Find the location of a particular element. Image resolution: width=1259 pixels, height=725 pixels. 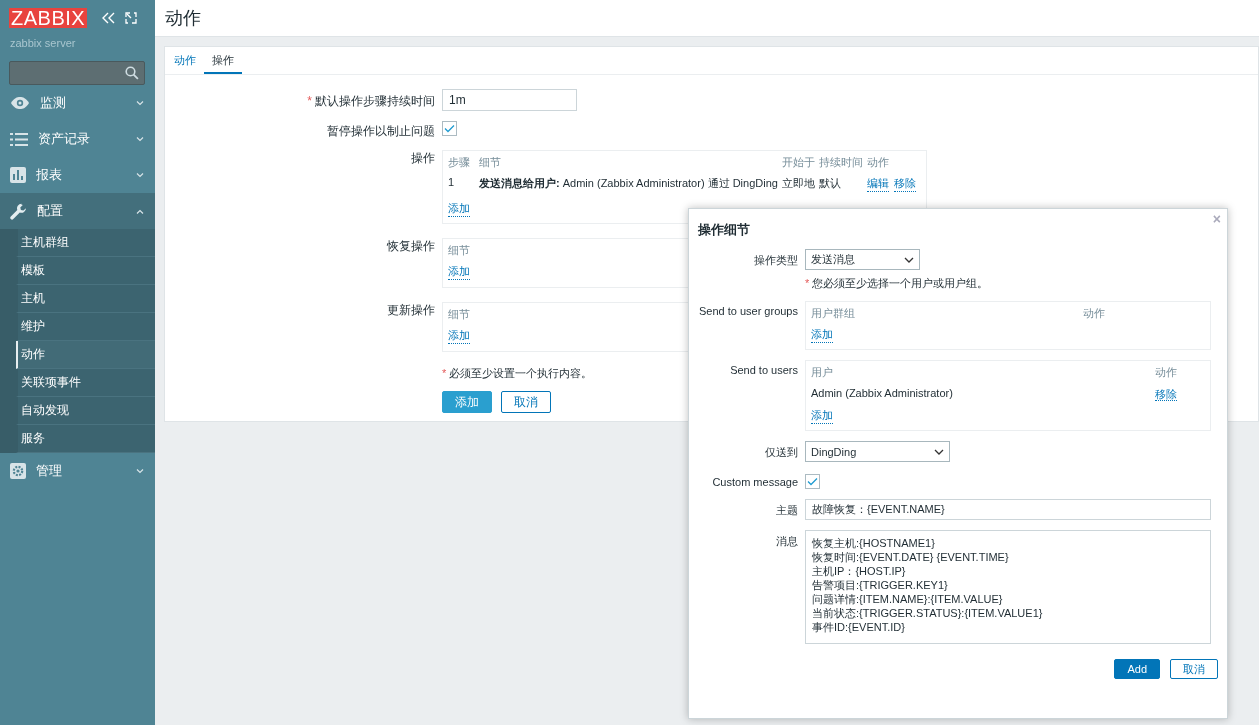

submenu-item: 关联项事件 is located at coordinates (85, 383).